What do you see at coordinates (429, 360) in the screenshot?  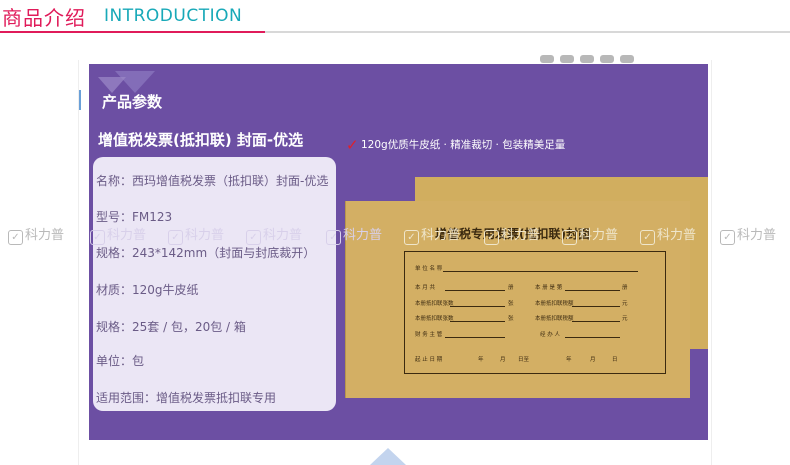 I see `form-label-dates: 起 止 日 期` at bounding box center [429, 360].